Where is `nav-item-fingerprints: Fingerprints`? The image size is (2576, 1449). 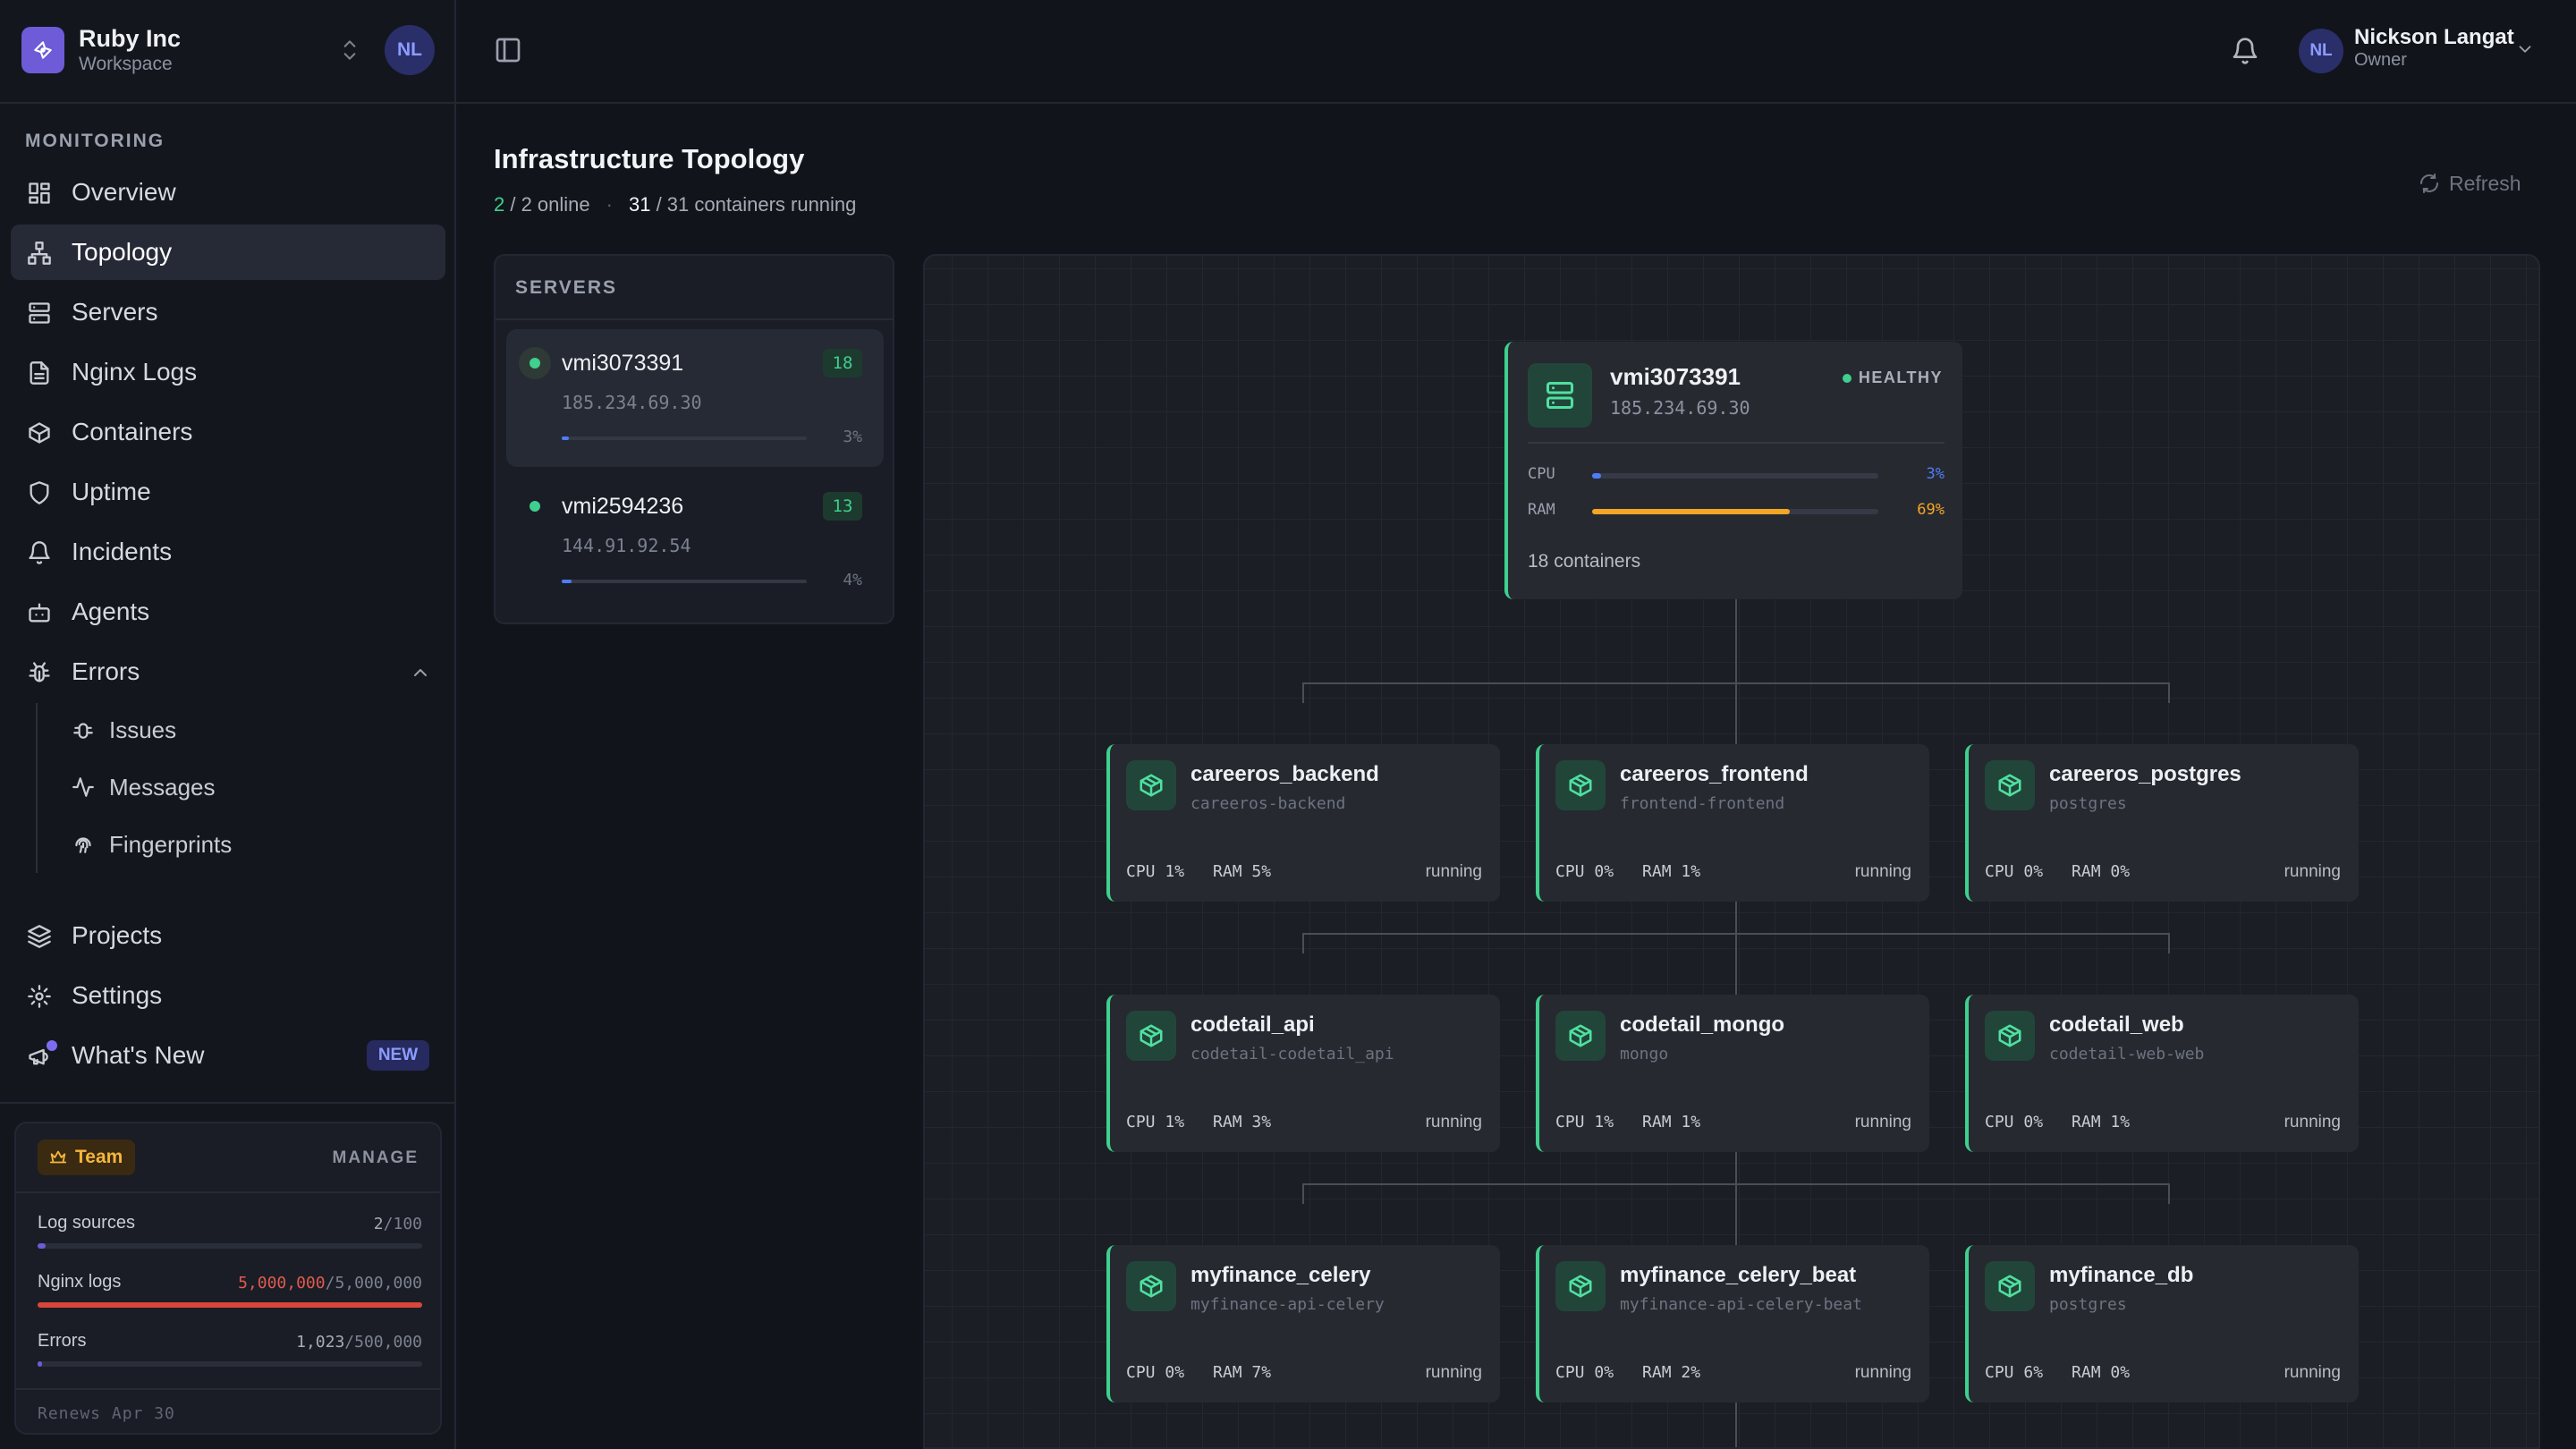 nav-item-fingerprints: Fingerprints is located at coordinates (253, 844).